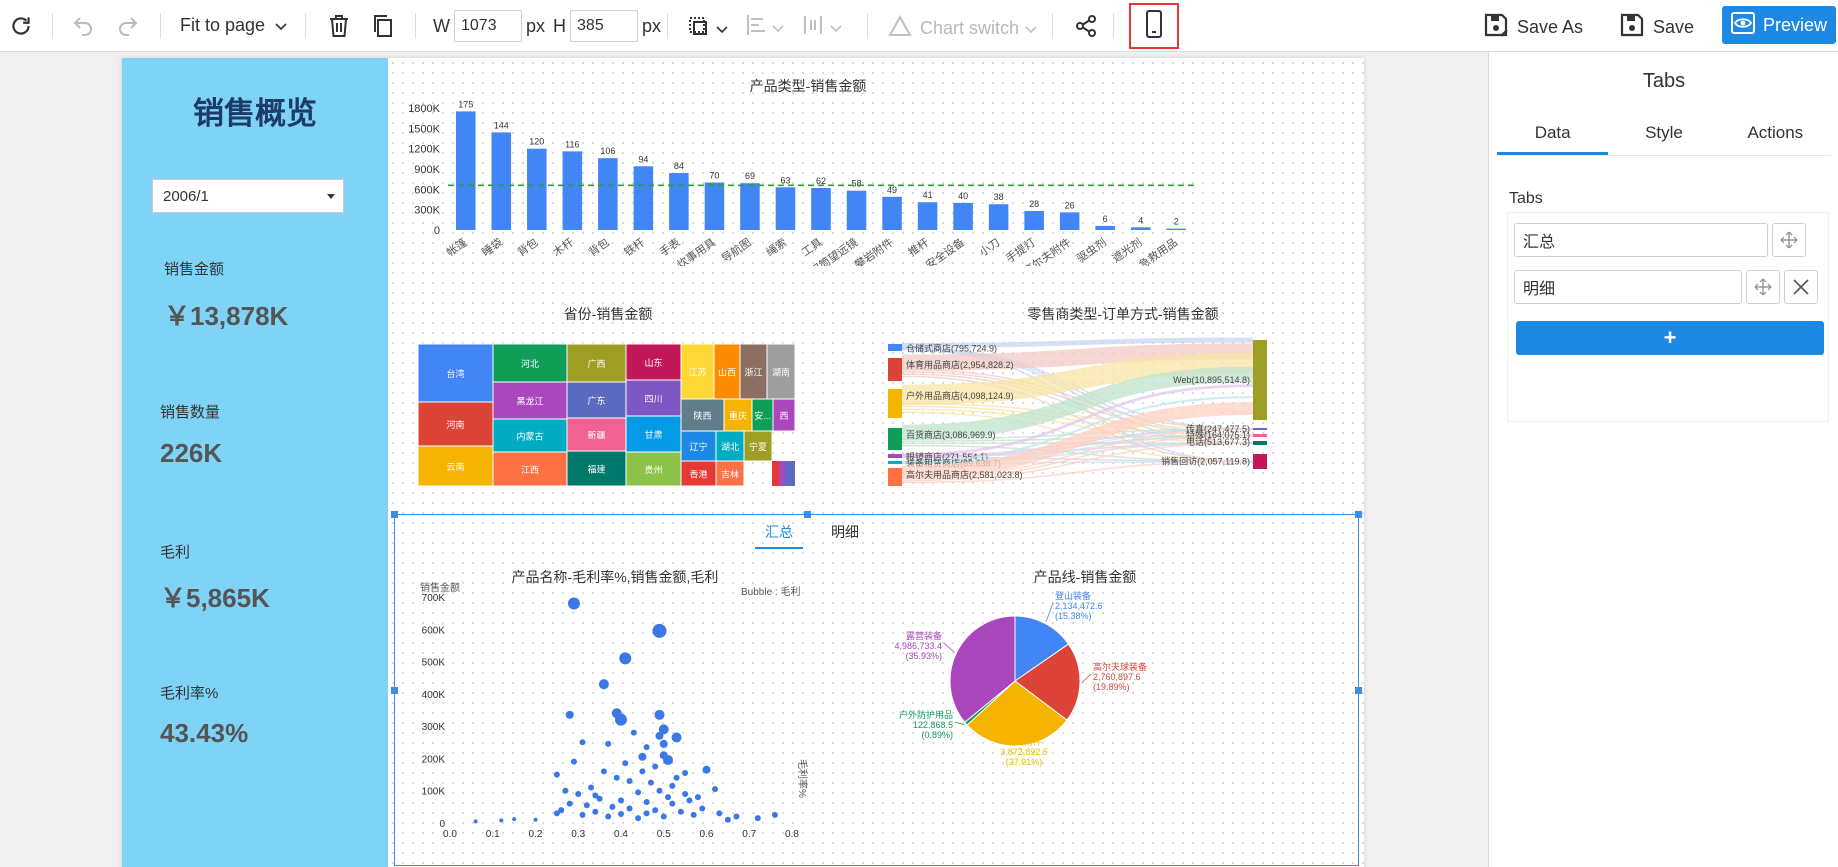  What do you see at coordinates (530, 470) in the screenshot?
I see `treemap-cell-label: 江西` at bounding box center [530, 470].